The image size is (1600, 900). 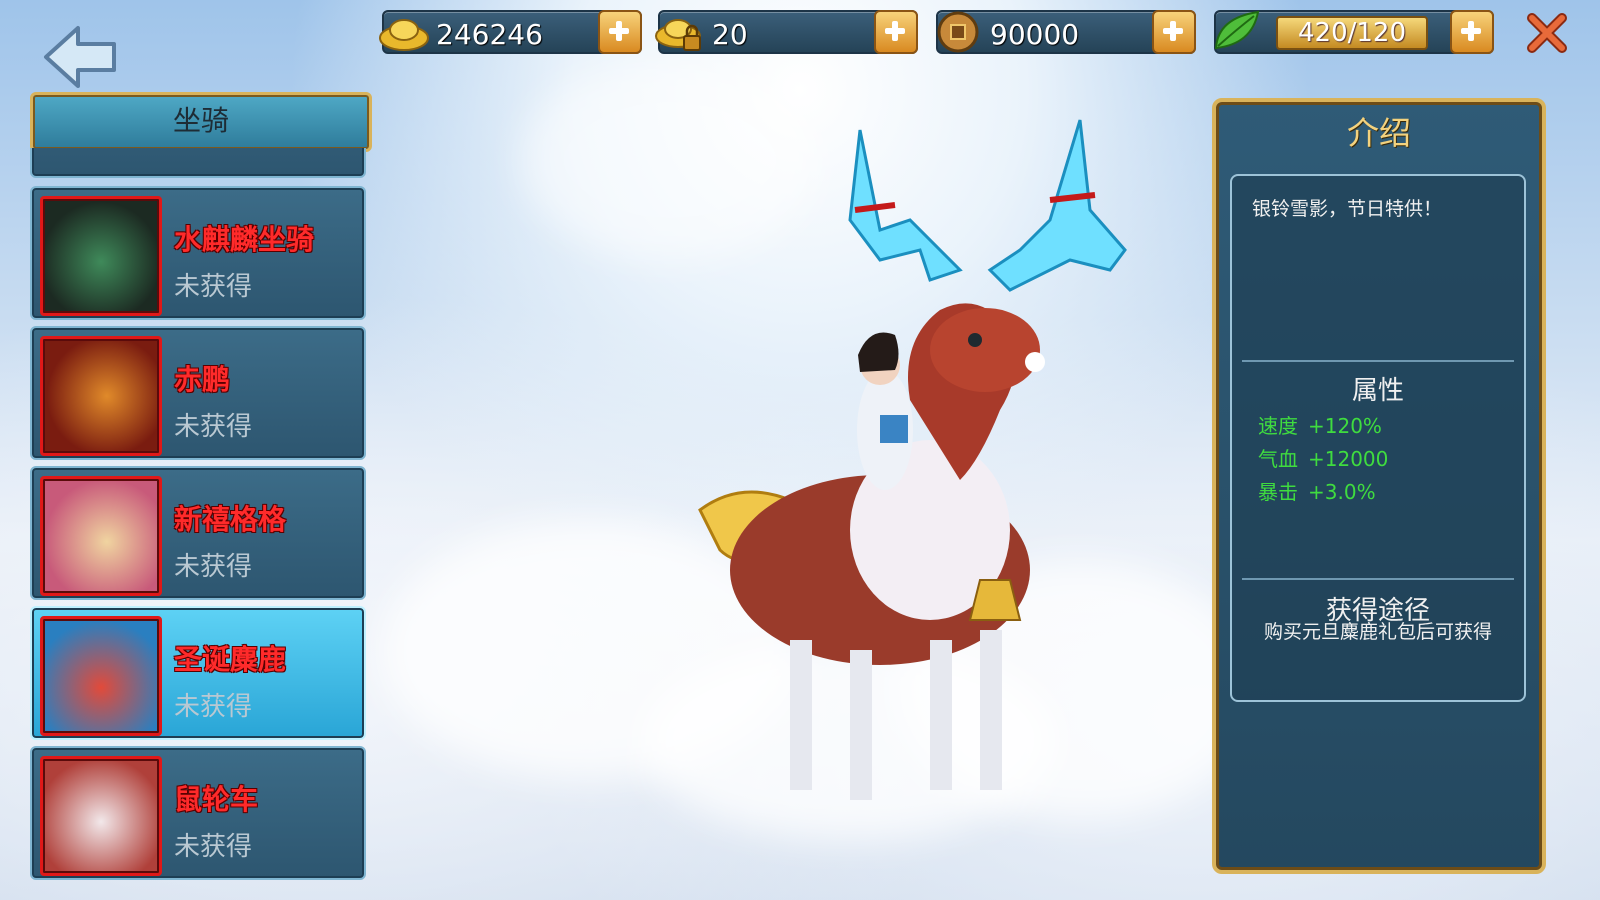 What do you see at coordinates (1237, 30) in the screenshot?
I see `leaf-icon` at bounding box center [1237, 30].